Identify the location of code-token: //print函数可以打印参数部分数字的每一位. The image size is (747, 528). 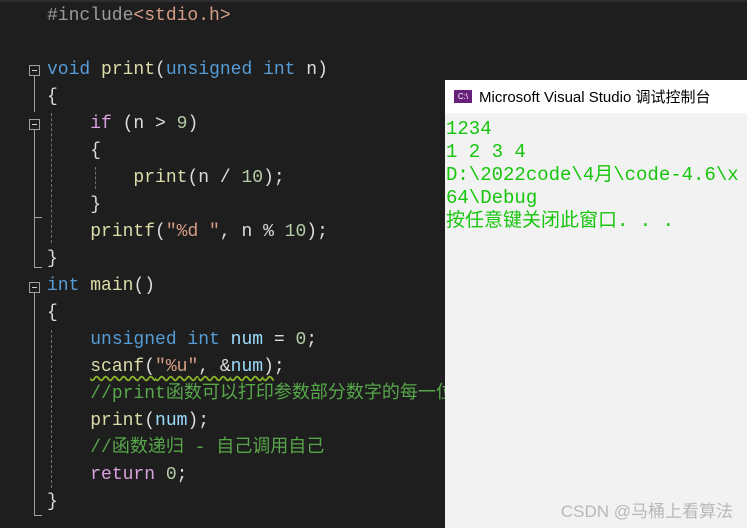
(272, 394).